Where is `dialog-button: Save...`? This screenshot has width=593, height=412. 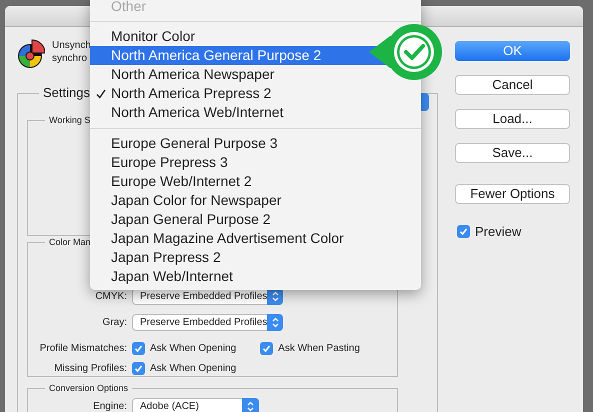
dialog-button: Save... is located at coordinates (512, 153).